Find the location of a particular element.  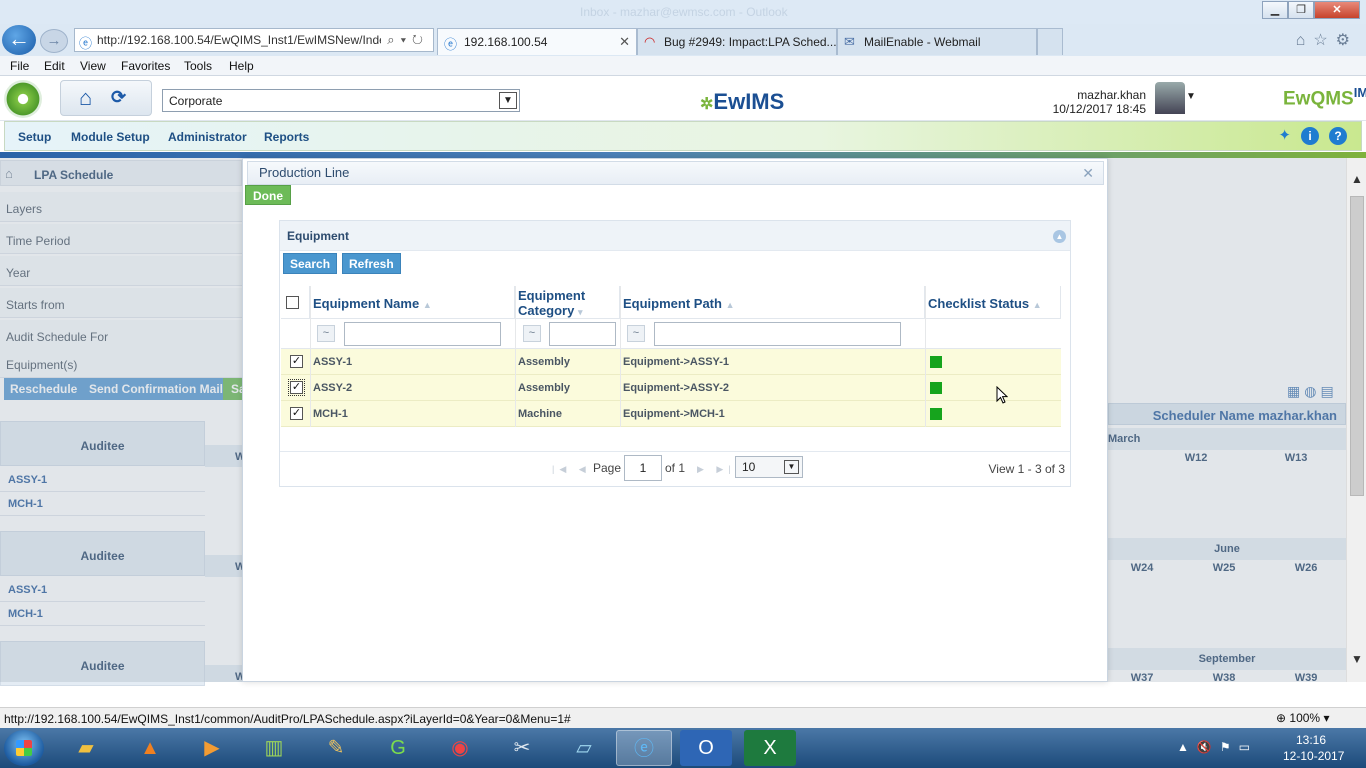

media-player-taskbar-icon: ▶ is located at coordinates (212, 748).